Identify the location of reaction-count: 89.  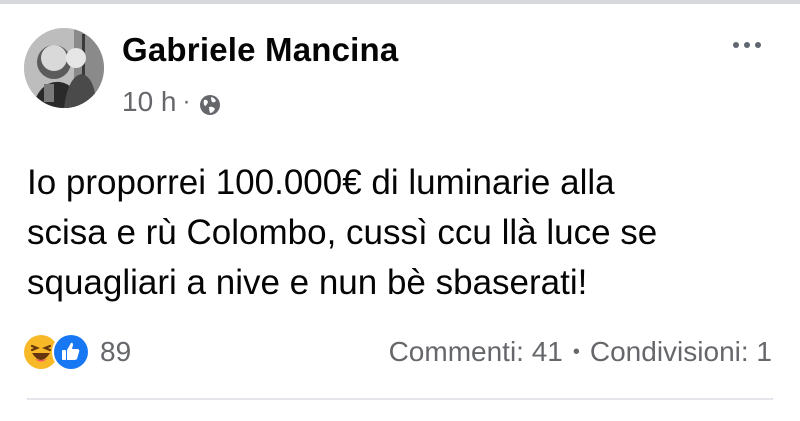
(116, 351).